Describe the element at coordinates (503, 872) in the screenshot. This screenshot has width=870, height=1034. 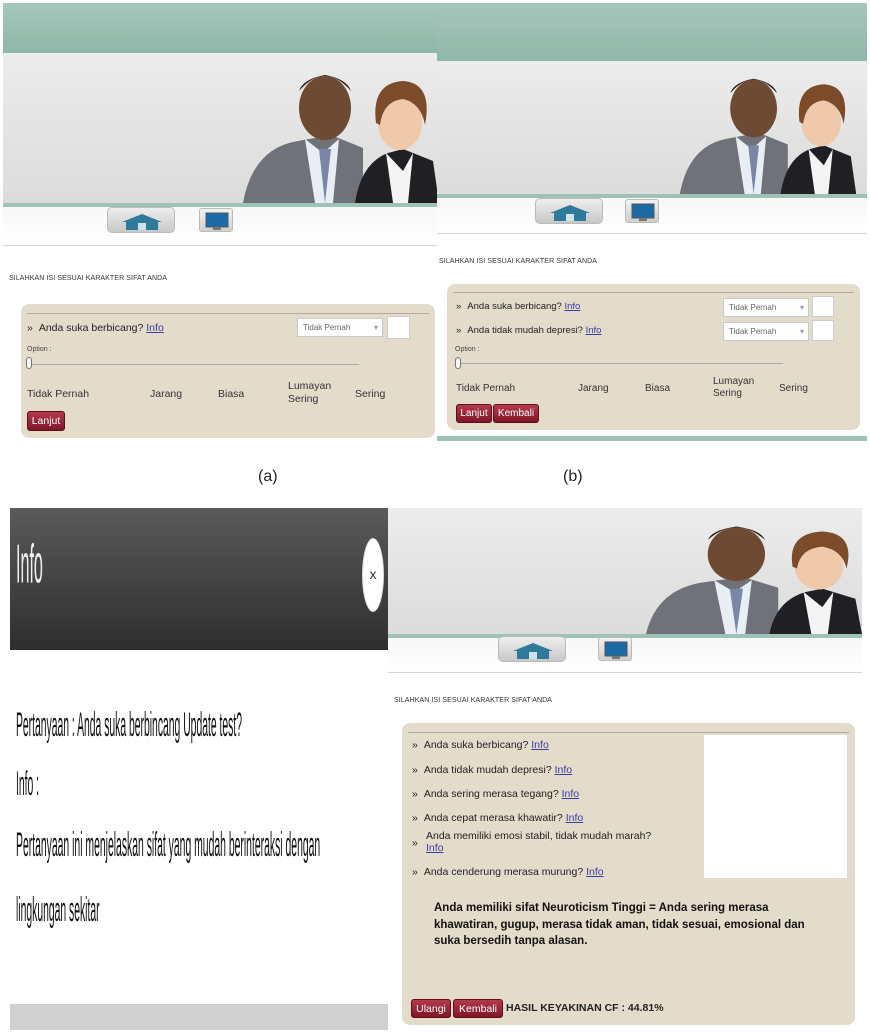
I see `question-text: Anda cenderung merasa murung?` at that location.